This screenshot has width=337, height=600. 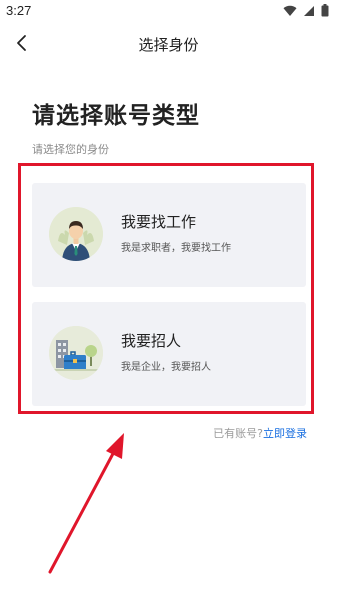 I want to click on battery-icon, so click(x=325, y=11).